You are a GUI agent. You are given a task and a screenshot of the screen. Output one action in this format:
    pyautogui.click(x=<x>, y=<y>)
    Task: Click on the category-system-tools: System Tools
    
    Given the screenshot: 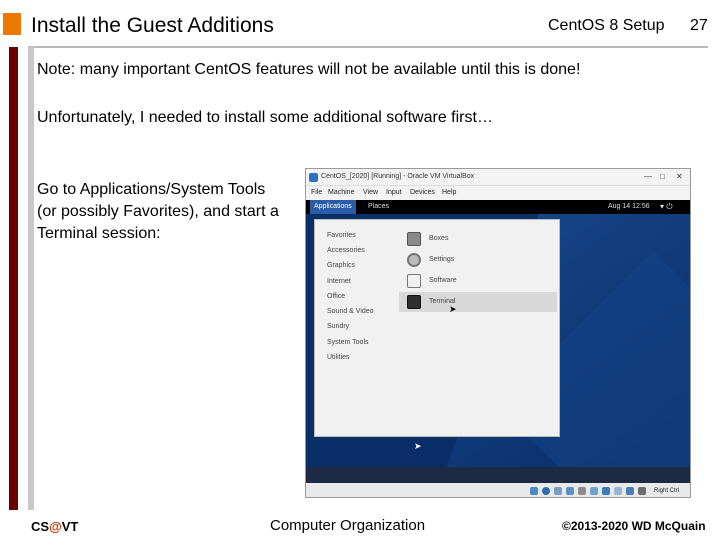 What is the action you would take?
    pyautogui.click(x=348, y=342)
    